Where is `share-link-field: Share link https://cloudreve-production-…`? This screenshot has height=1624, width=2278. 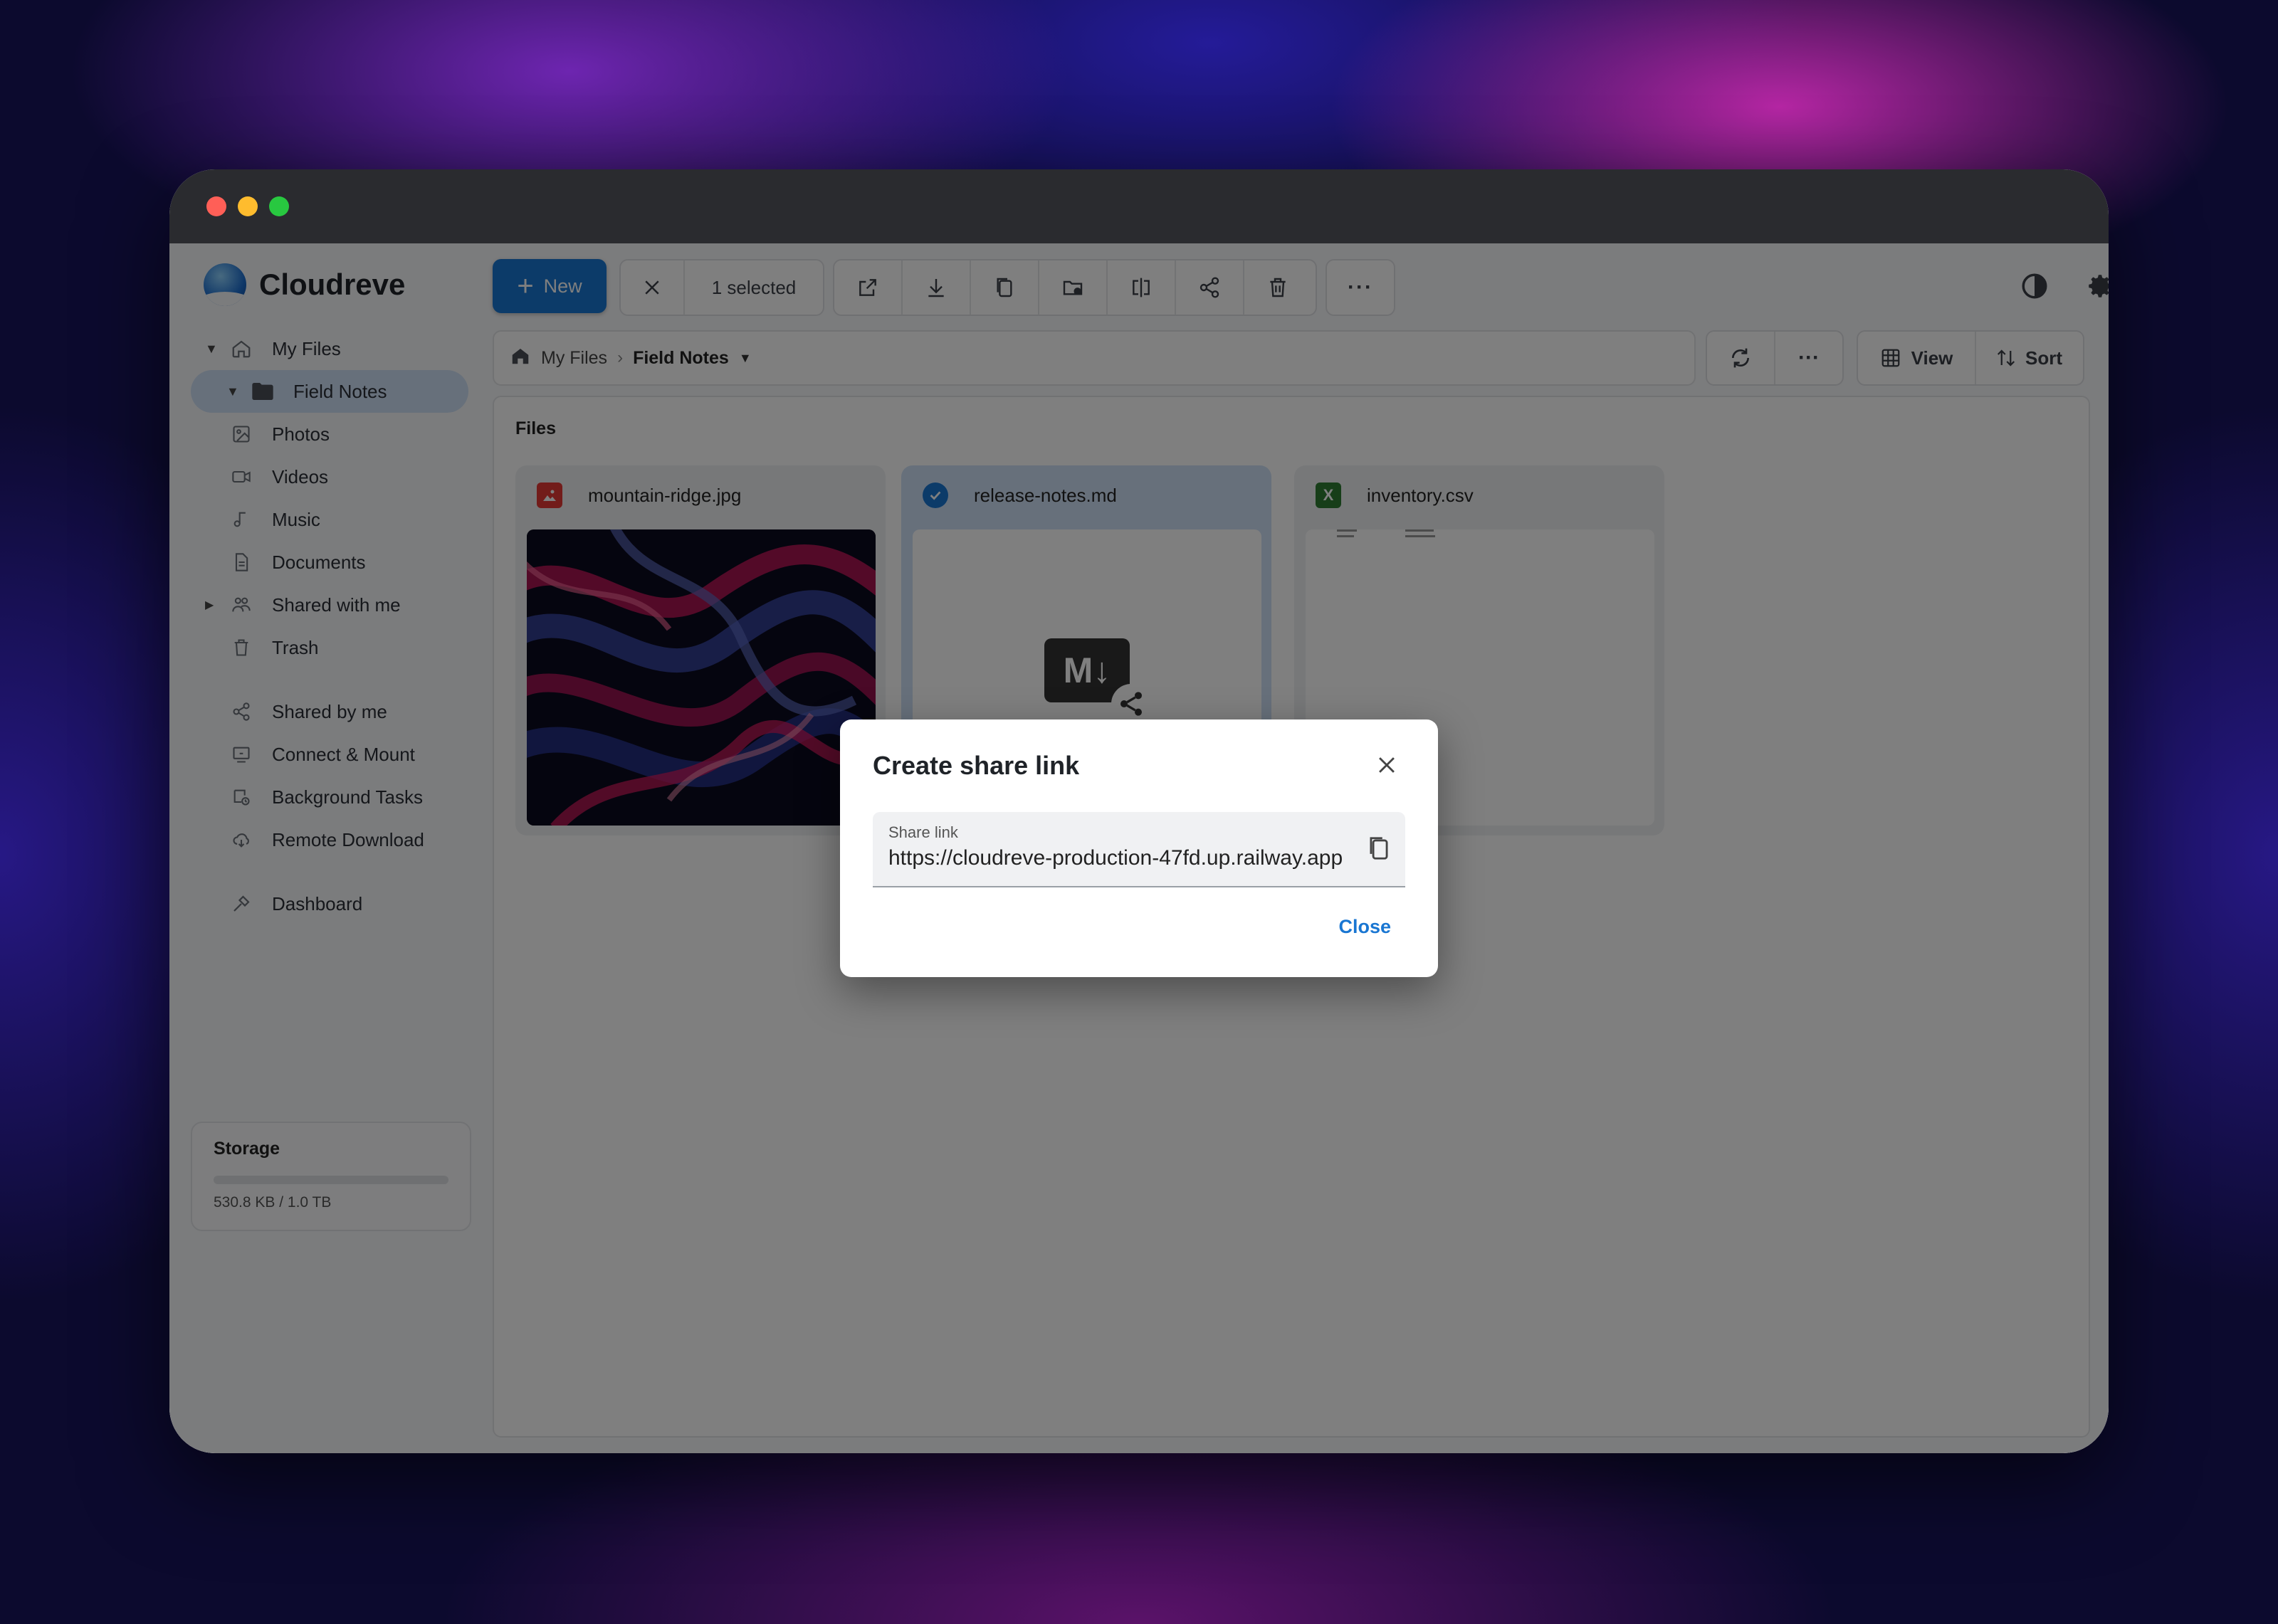 share-link-field: Share link https://cloudreve-production-… is located at coordinates (1139, 849).